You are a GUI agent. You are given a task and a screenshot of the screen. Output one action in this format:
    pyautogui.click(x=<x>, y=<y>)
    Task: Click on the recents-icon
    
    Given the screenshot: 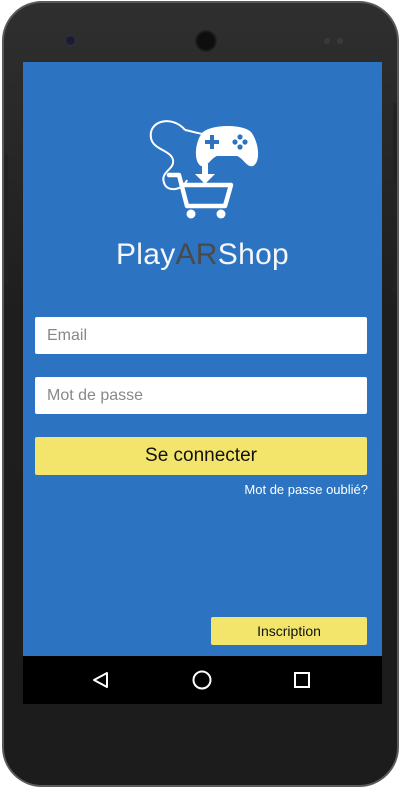 What is the action you would take?
    pyautogui.click(x=302, y=680)
    